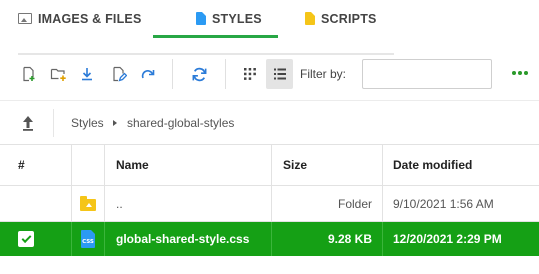  Describe the element at coordinates (215, 36) in the screenshot. I see `active-tab-indicator` at that location.